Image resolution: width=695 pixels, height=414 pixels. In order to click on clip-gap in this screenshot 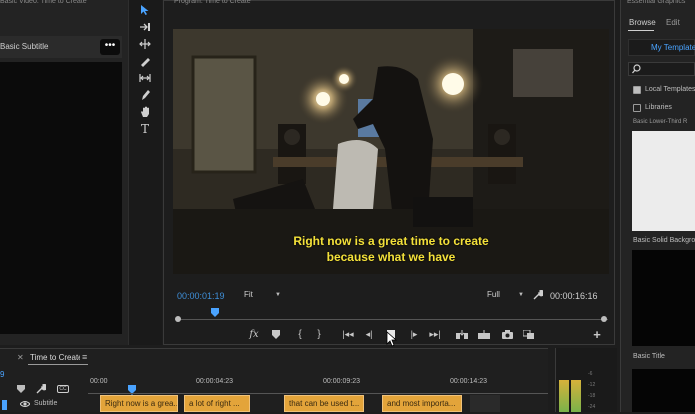, I will do `click(485, 403)`.